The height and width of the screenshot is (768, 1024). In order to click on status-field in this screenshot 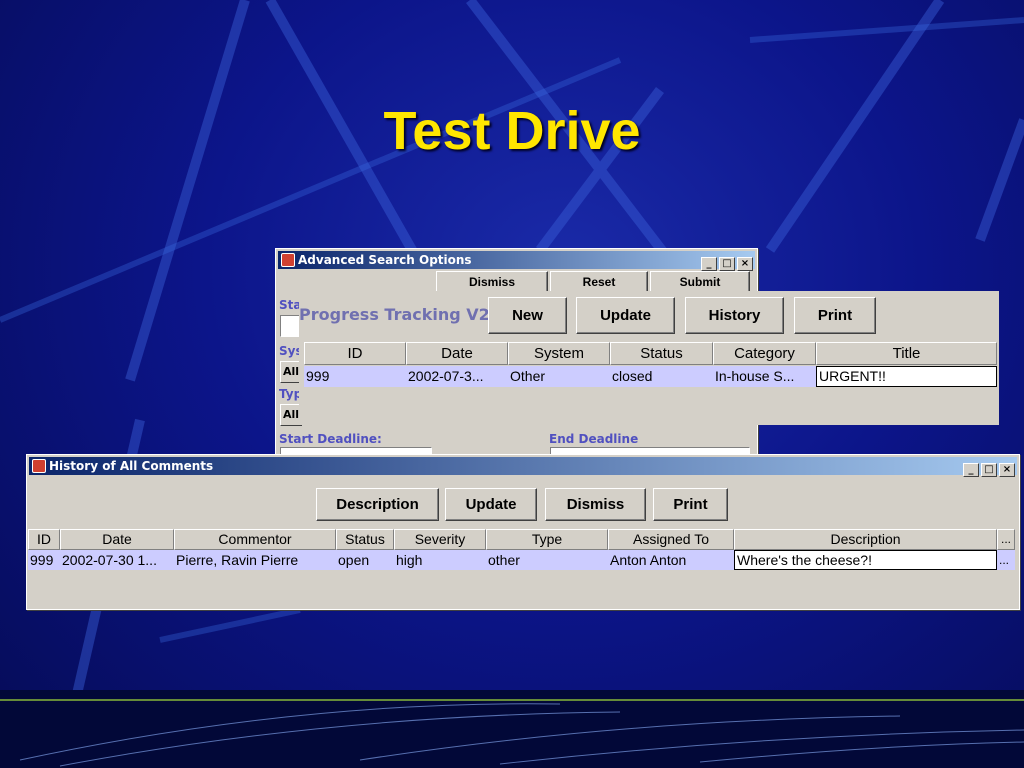, I will do `click(290, 326)`.